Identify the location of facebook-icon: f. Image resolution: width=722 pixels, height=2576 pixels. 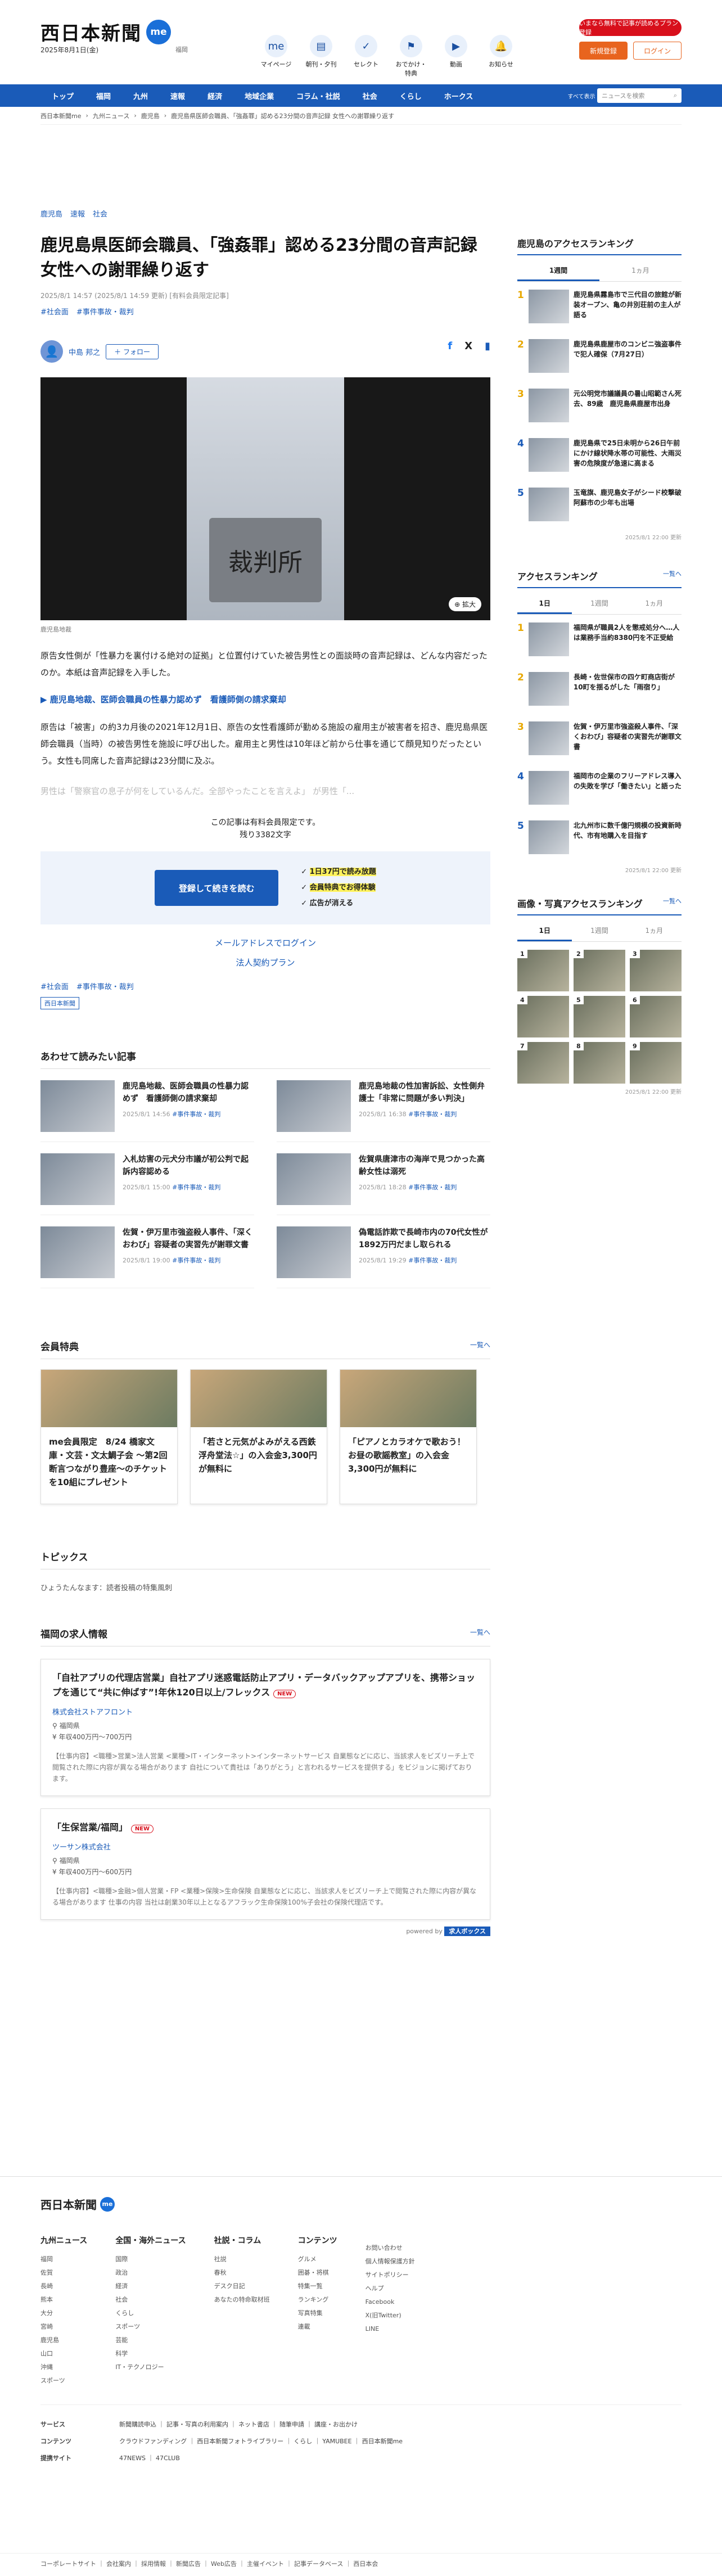
(450, 346).